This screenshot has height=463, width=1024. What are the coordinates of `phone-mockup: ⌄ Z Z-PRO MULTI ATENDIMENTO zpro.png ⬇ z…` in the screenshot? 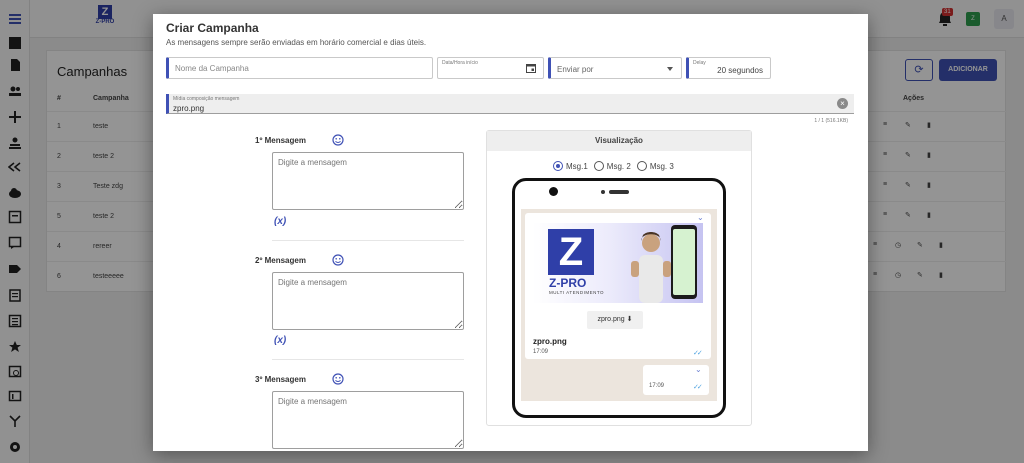 It's located at (619, 298).